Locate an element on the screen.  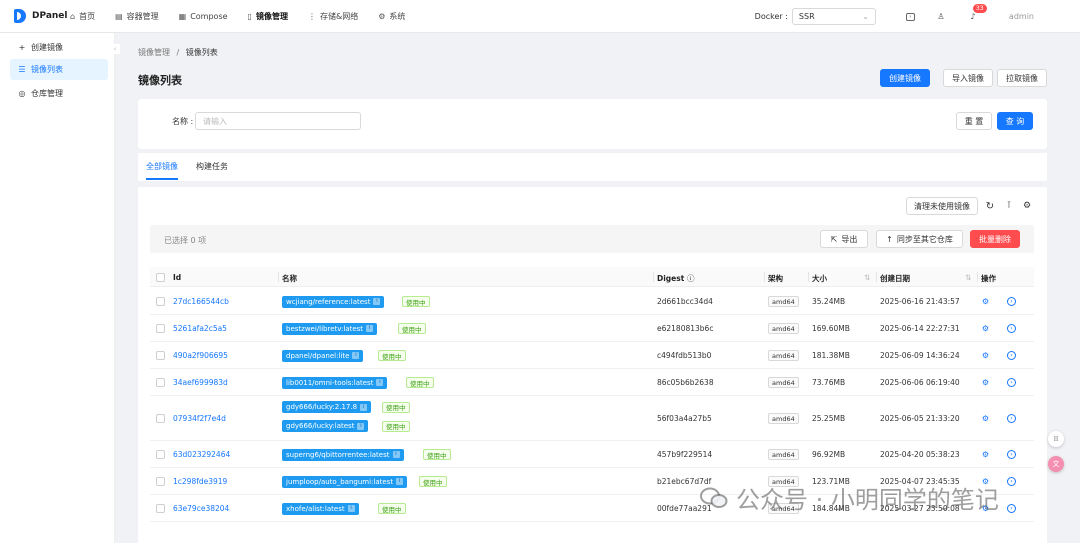
sync-registry-button: ↑ 同步至其它仓库 is located at coordinates (919, 239).